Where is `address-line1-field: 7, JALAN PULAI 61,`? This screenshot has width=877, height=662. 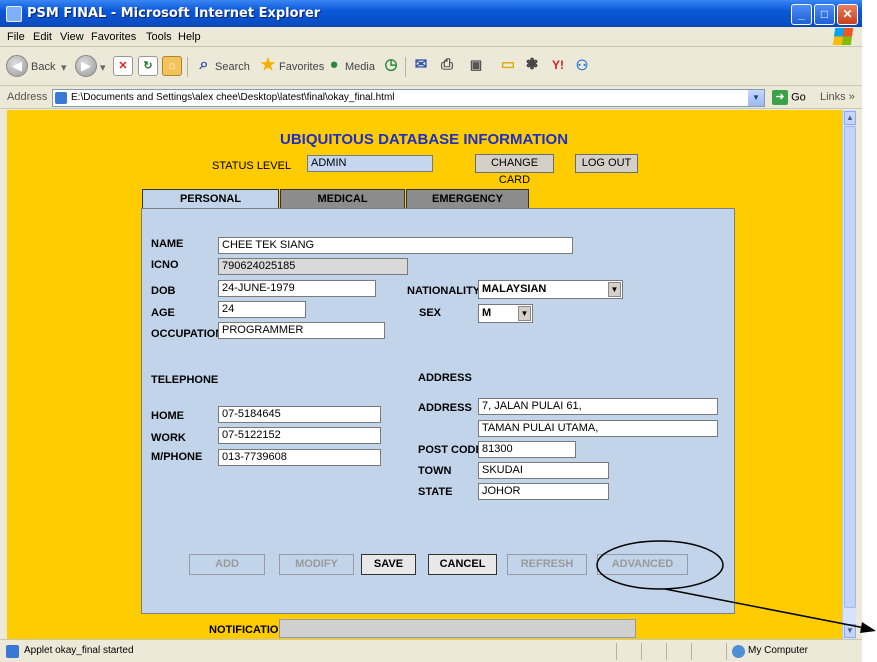 address-line1-field: 7, JALAN PULAI 61, is located at coordinates (598, 406).